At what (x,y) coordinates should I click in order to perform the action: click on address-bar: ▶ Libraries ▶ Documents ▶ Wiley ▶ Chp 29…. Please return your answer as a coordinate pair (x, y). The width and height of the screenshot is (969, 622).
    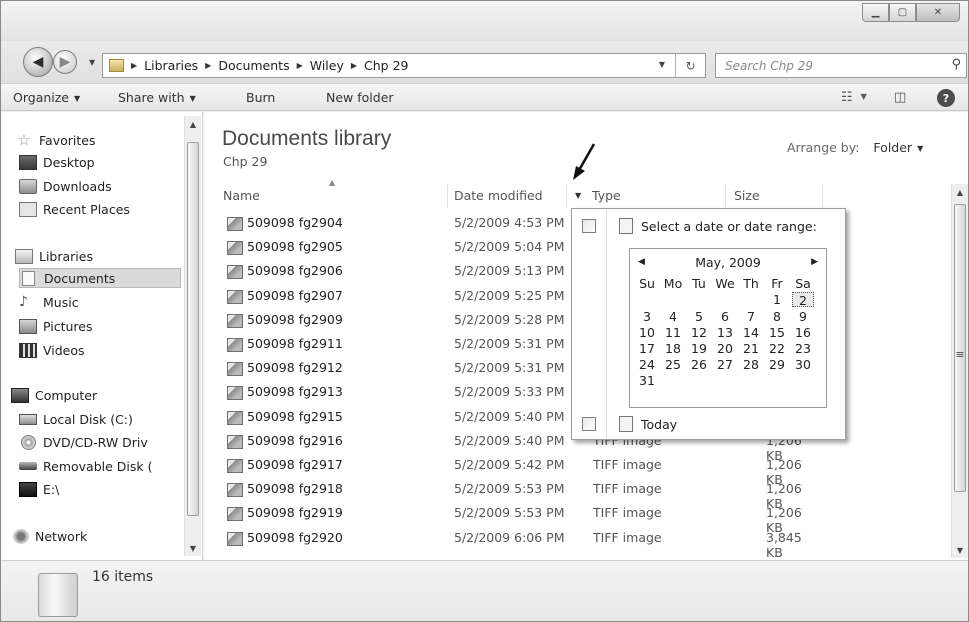
    Looking at the image, I should click on (404, 65).